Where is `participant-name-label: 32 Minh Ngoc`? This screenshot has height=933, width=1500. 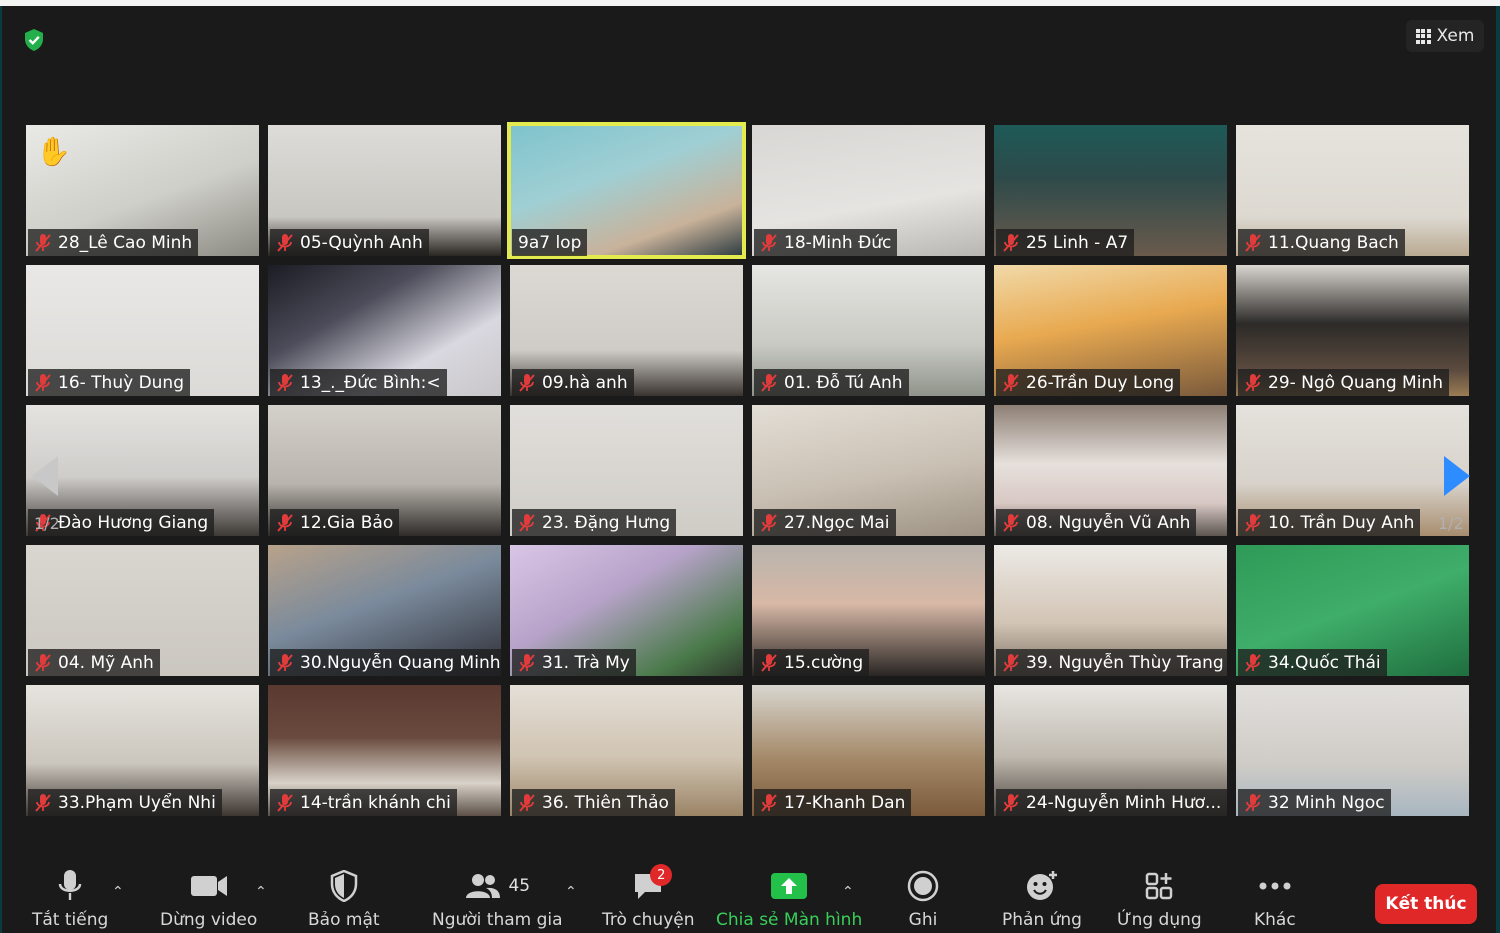
participant-name-label: 32 Minh Ngoc is located at coordinates (1314, 802).